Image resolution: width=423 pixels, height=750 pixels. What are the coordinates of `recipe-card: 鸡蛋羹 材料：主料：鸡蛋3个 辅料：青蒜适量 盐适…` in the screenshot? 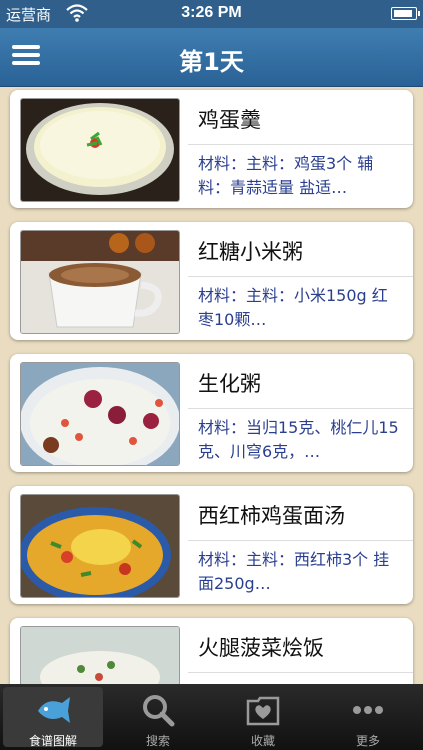 It's located at (211, 149).